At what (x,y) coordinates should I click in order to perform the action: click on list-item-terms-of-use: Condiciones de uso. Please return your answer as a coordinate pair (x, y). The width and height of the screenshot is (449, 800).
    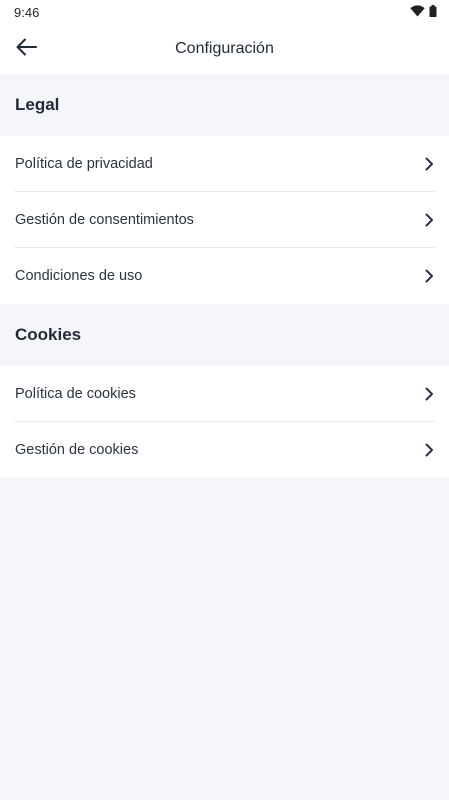
    Looking at the image, I should click on (224, 276).